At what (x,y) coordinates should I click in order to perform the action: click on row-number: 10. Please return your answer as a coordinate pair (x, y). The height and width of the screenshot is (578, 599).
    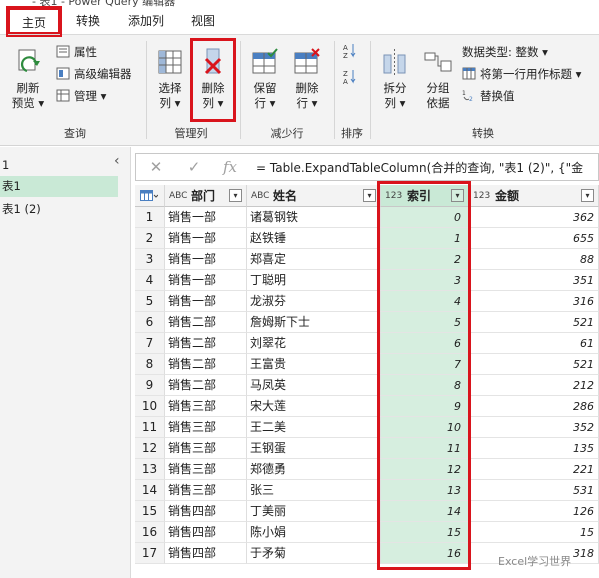
    Looking at the image, I should click on (150, 406).